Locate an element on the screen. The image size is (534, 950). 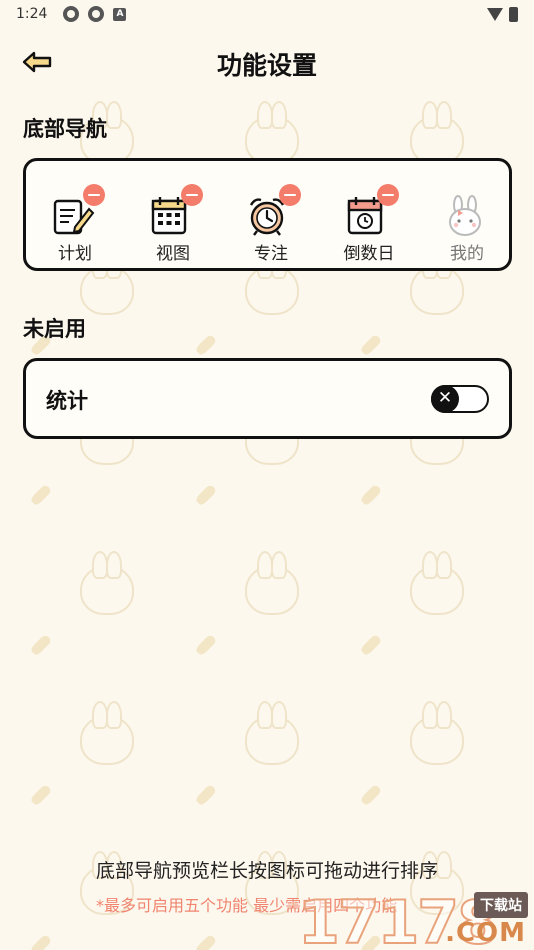
nav-label-mine: 我的 is located at coordinates (467, 254).